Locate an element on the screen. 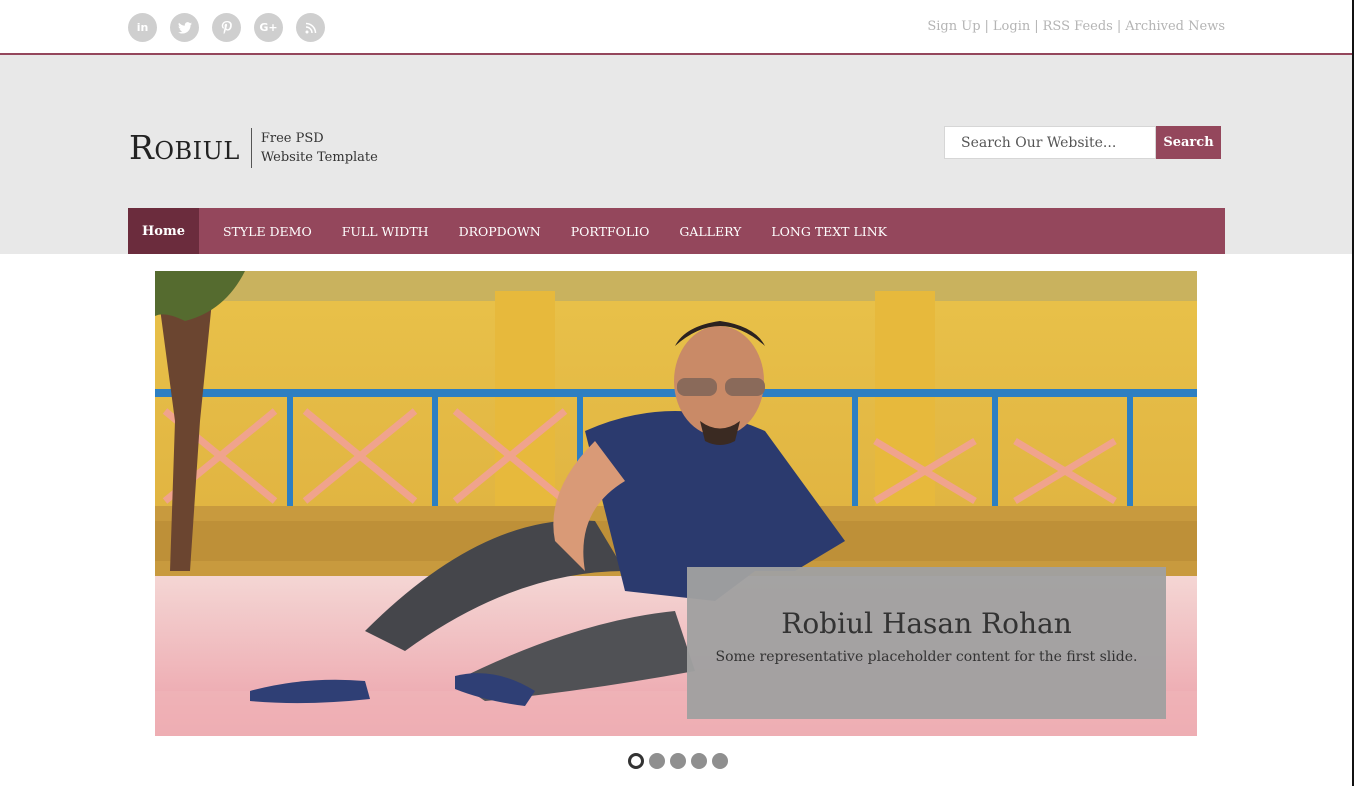 The height and width of the screenshot is (786, 1354). tagline-line-1: Free PSD is located at coordinates (292, 138).